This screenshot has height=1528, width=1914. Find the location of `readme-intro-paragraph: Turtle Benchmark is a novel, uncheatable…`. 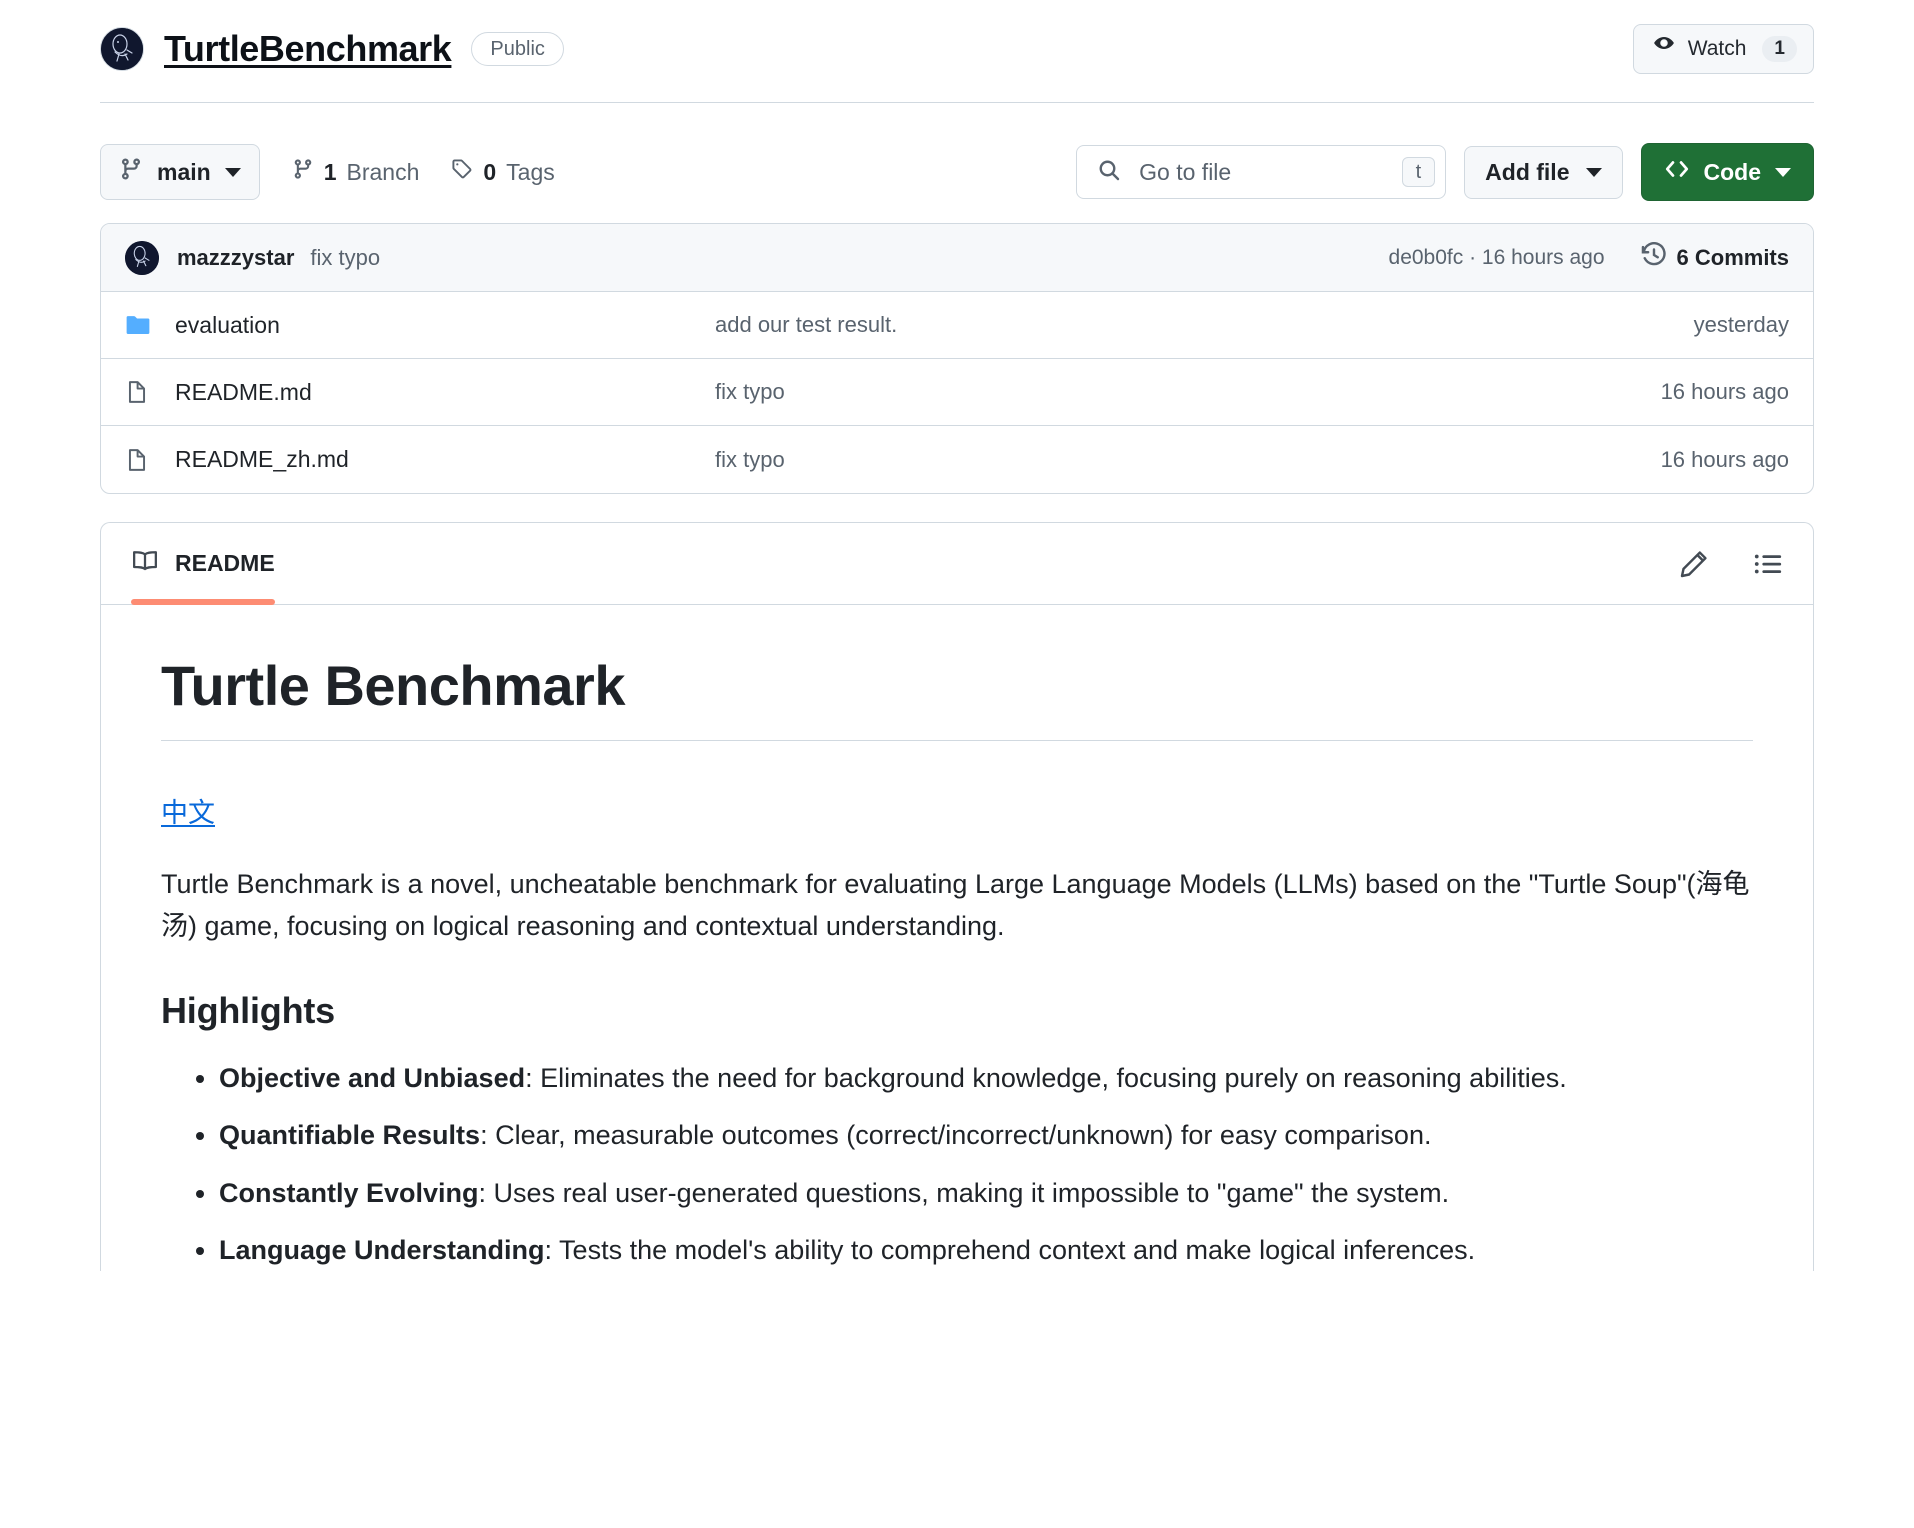

readme-intro-paragraph: Turtle Benchmark is a novel, uncheatable… is located at coordinates (955, 905).